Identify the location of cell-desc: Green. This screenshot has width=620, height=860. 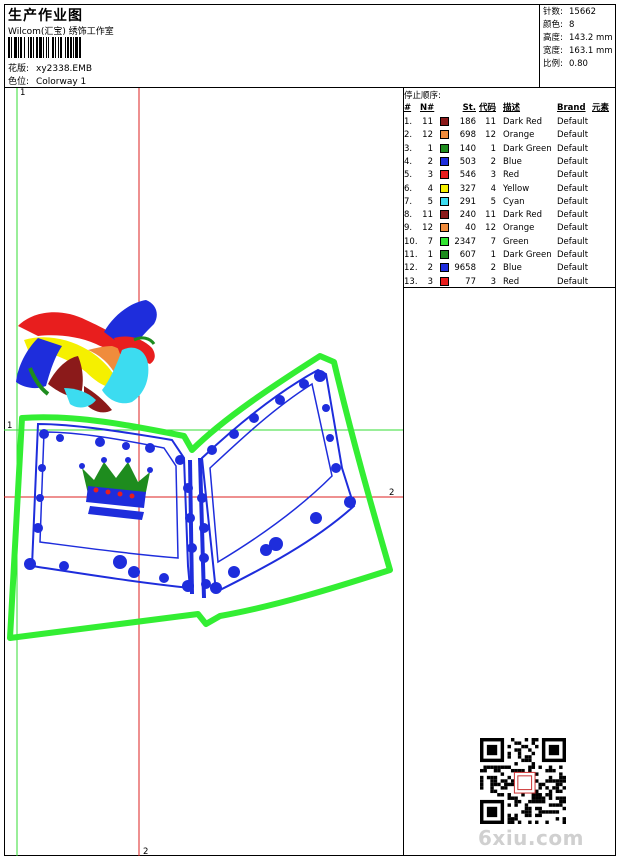
(516, 241).